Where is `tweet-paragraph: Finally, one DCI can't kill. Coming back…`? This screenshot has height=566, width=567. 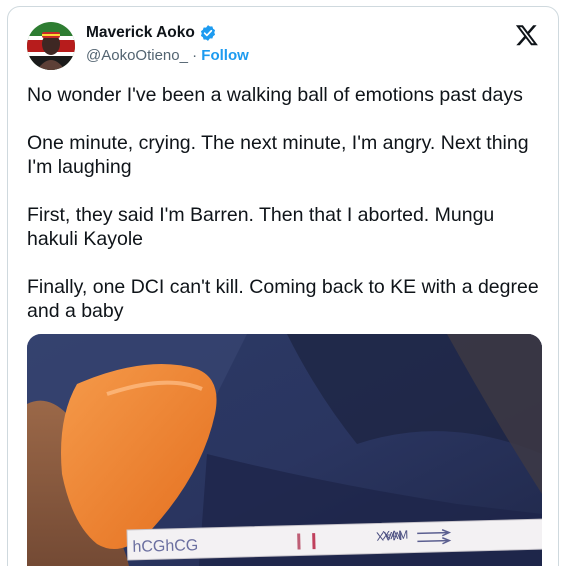
tweet-paragraph: Finally, one DCI can't kill. Coming back… is located at coordinates (283, 299).